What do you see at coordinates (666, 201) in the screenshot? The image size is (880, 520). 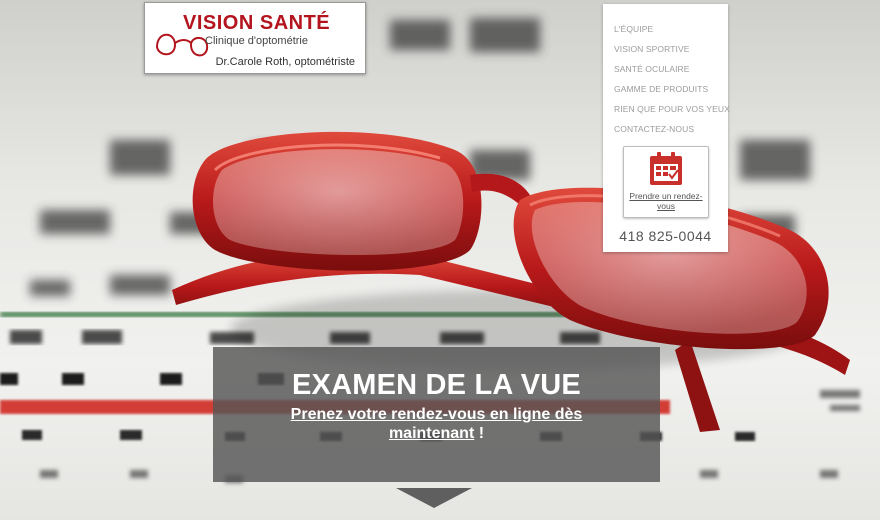 I see `appointment-label: Prendre un rendez-vous` at bounding box center [666, 201].